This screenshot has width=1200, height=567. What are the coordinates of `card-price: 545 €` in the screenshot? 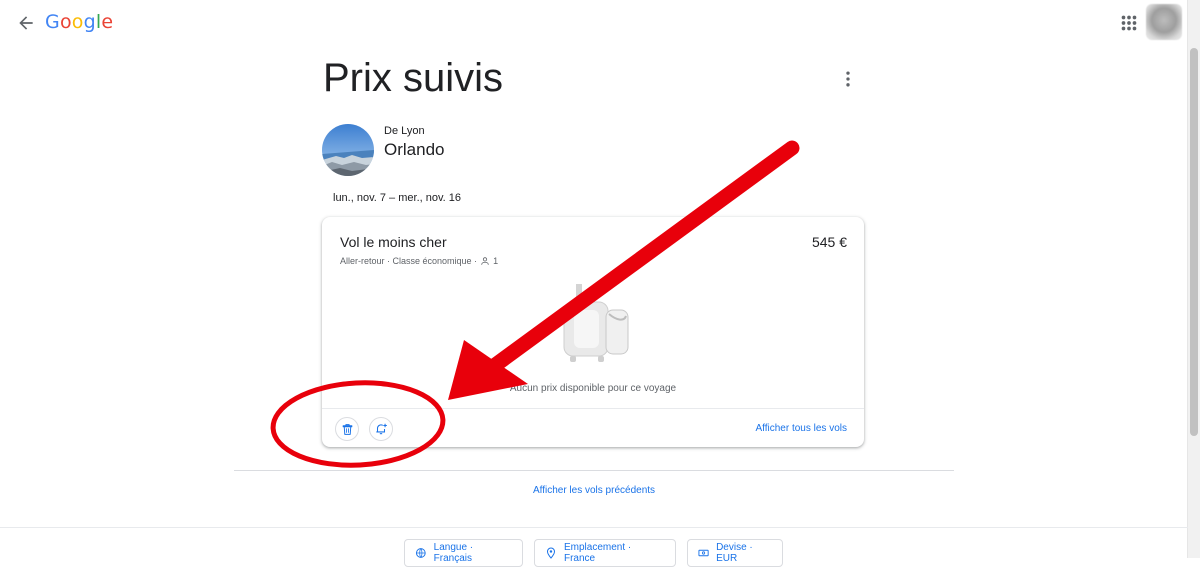 It's located at (829, 242).